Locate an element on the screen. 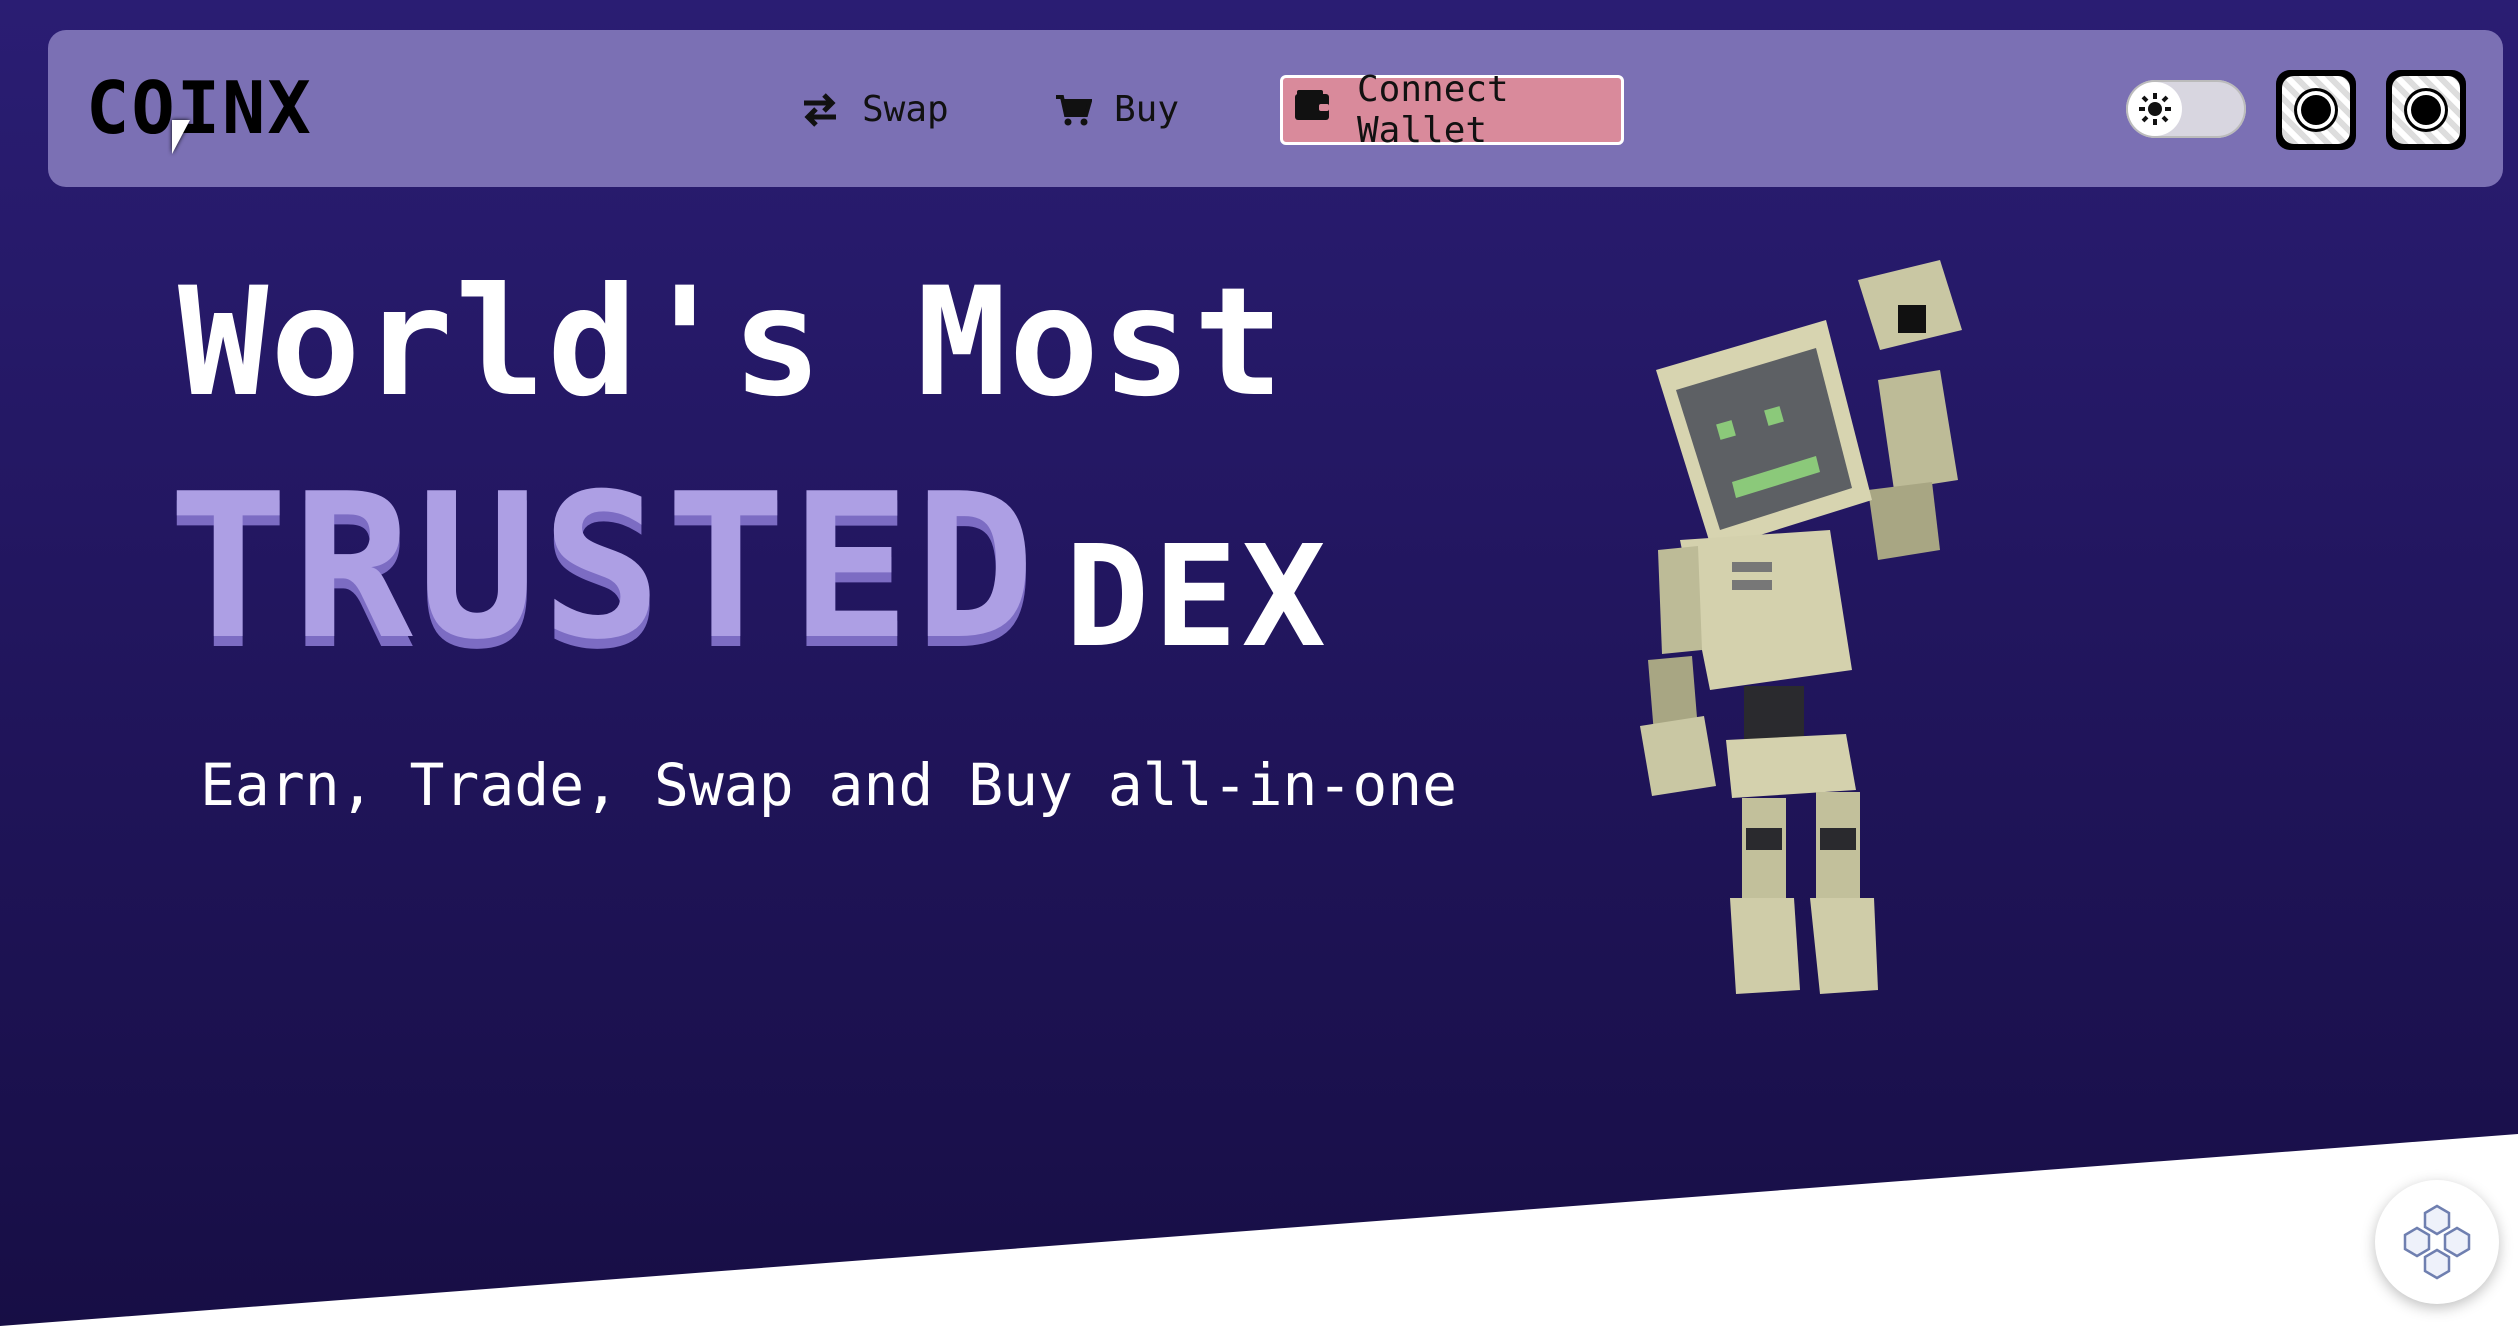 This screenshot has width=2518, height=1326. nav-buy: Buy is located at coordinates (1116, 110).